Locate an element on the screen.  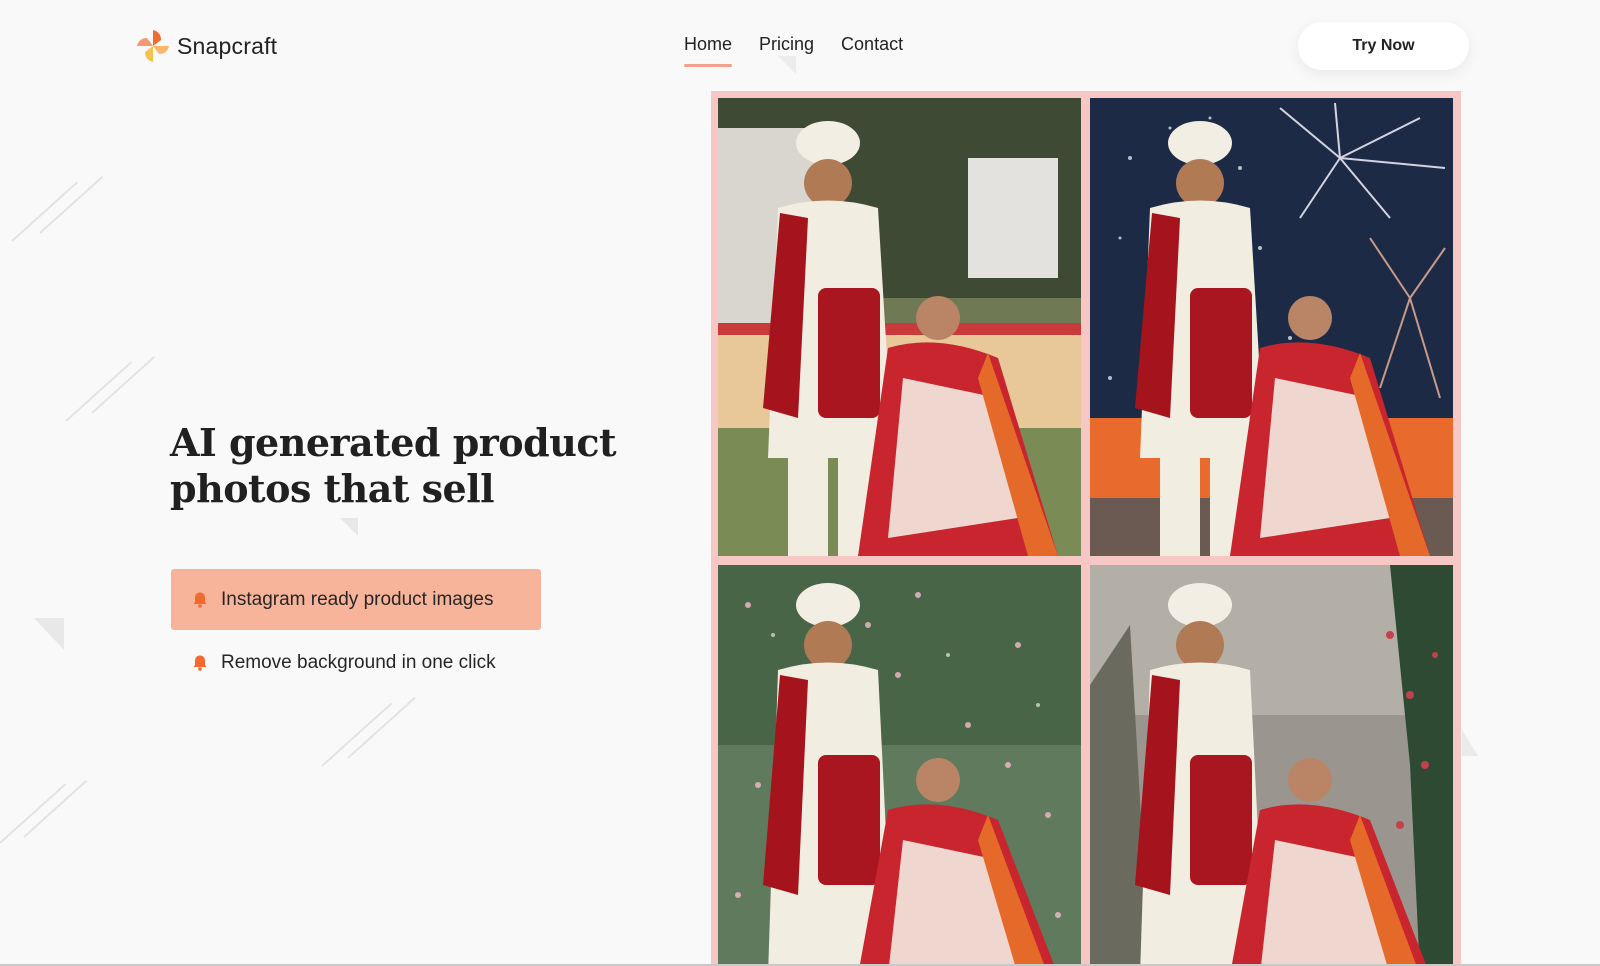
main-nav: Home Pricing Contact is located at coordinates (793, 50).